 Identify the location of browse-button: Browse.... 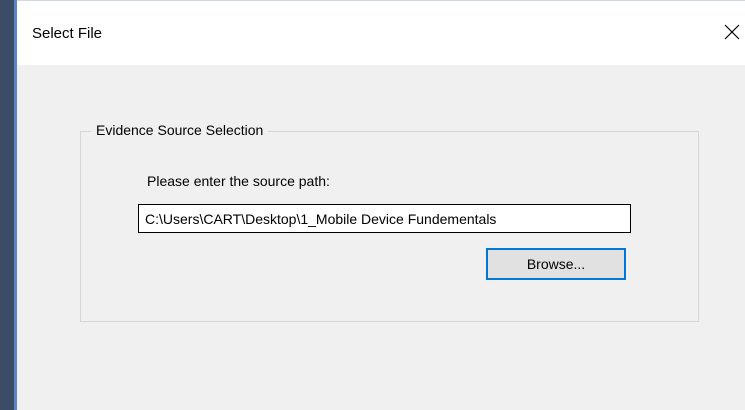
(556, 264).